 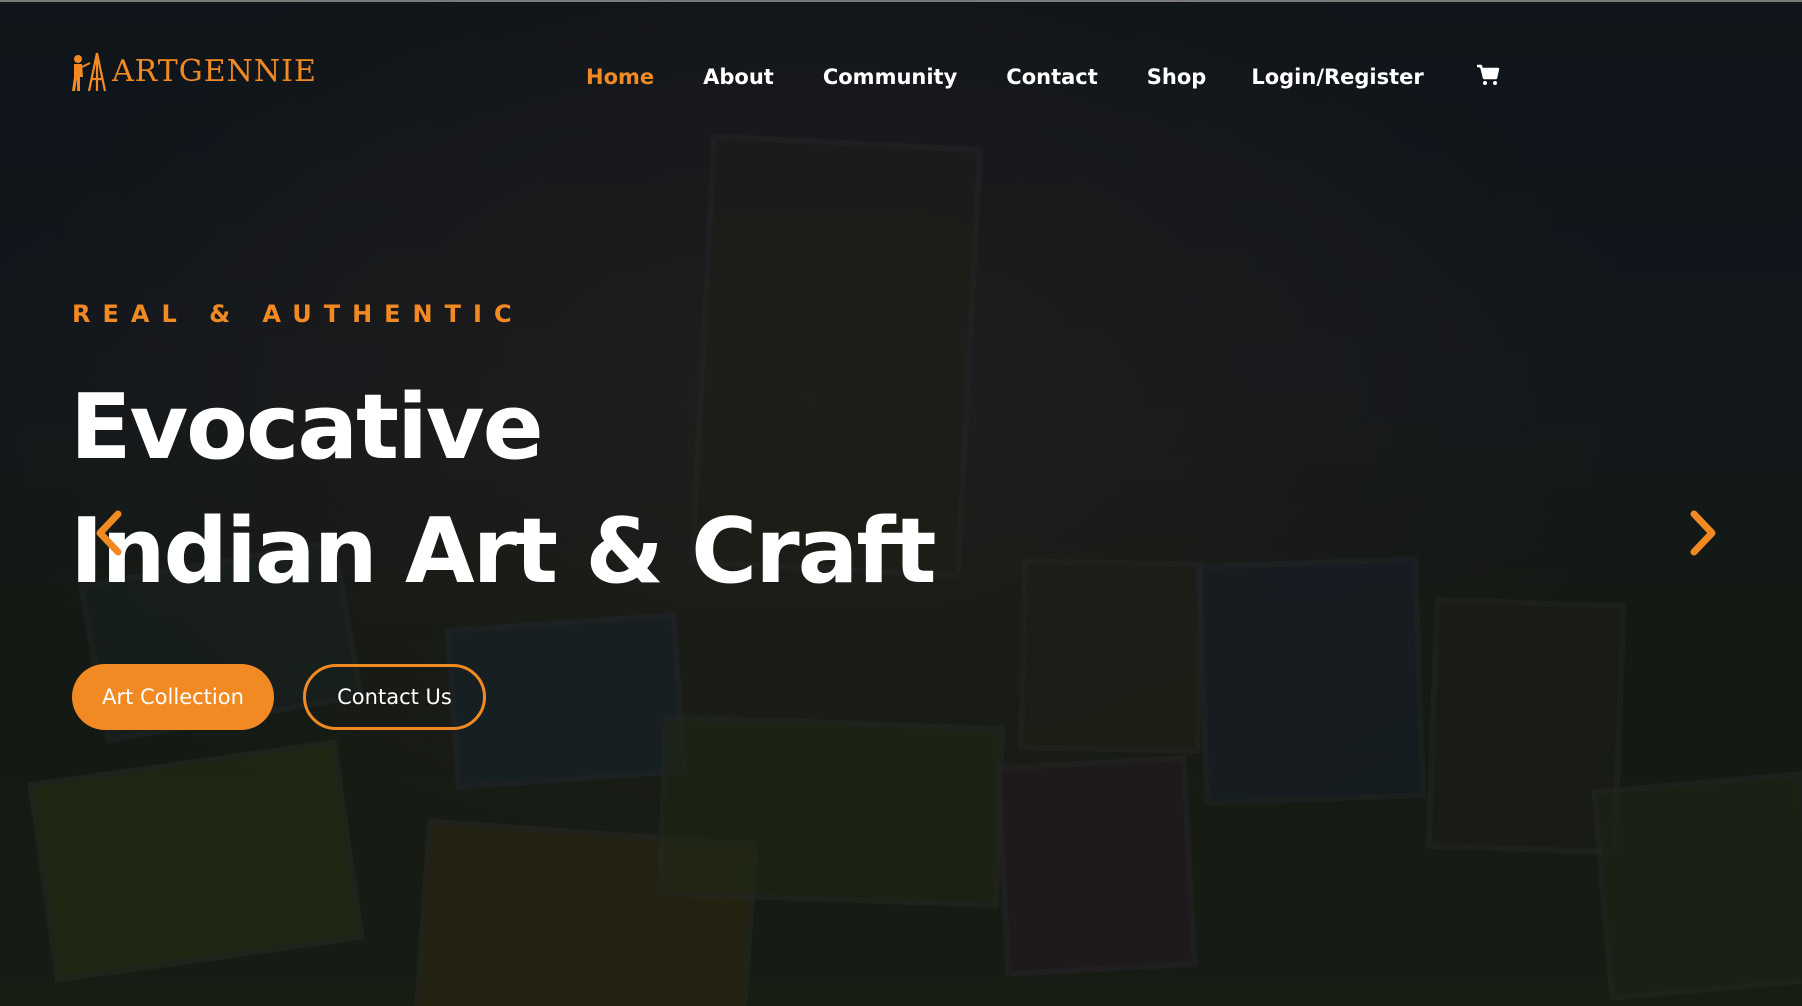 What do you see at coordinates (620, 77) in the screenshot?
I see `nav-home: Home` at bounding box center [620, 77].